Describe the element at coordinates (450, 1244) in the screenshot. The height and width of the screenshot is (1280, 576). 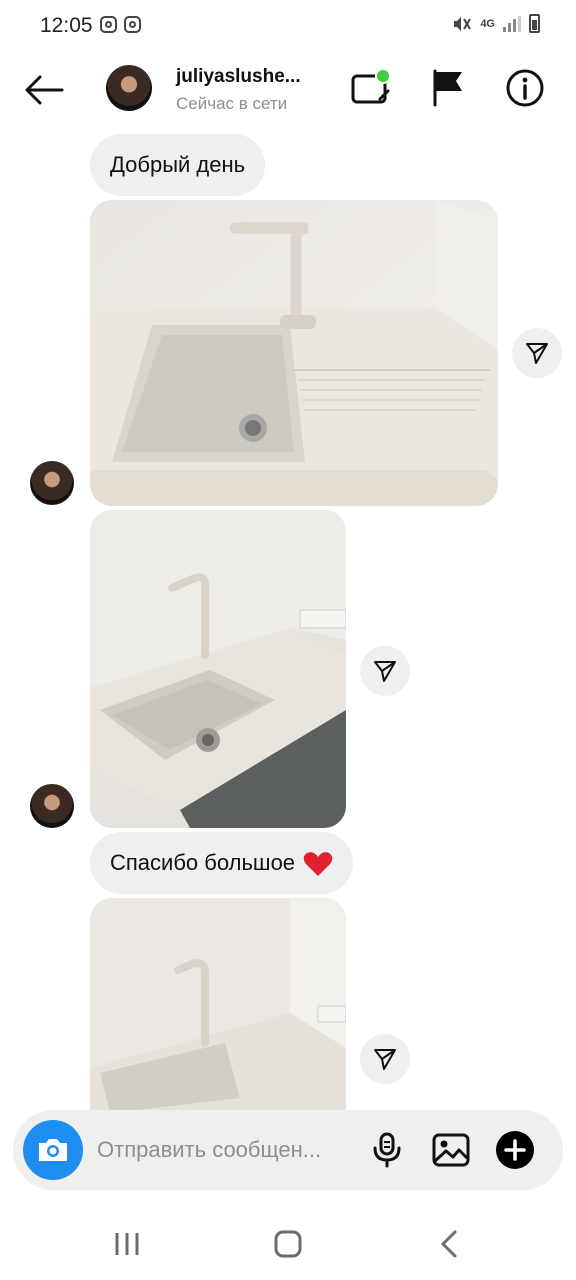
I see `back-icon` at that location.